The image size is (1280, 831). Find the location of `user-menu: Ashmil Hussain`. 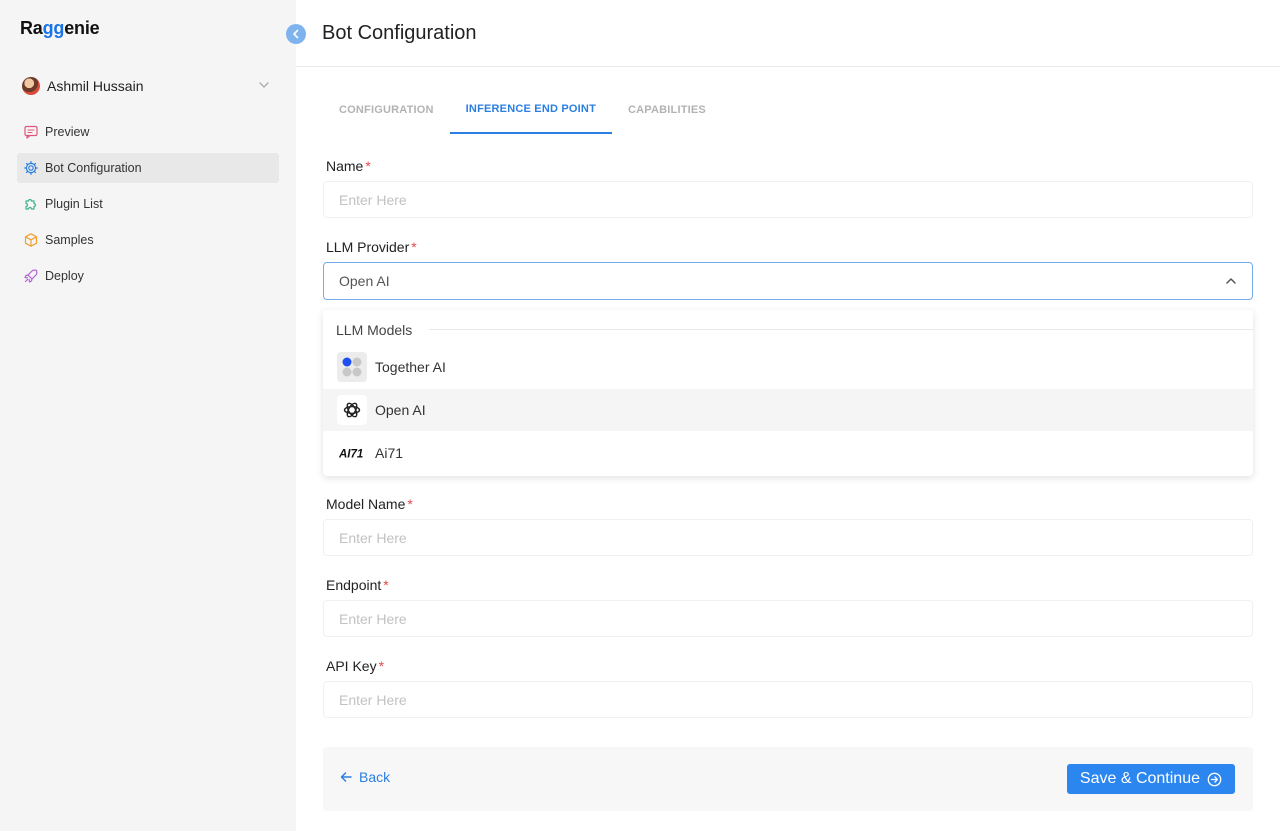

user-menu: Ashmil Hussain is located at coordinates (150, 86).